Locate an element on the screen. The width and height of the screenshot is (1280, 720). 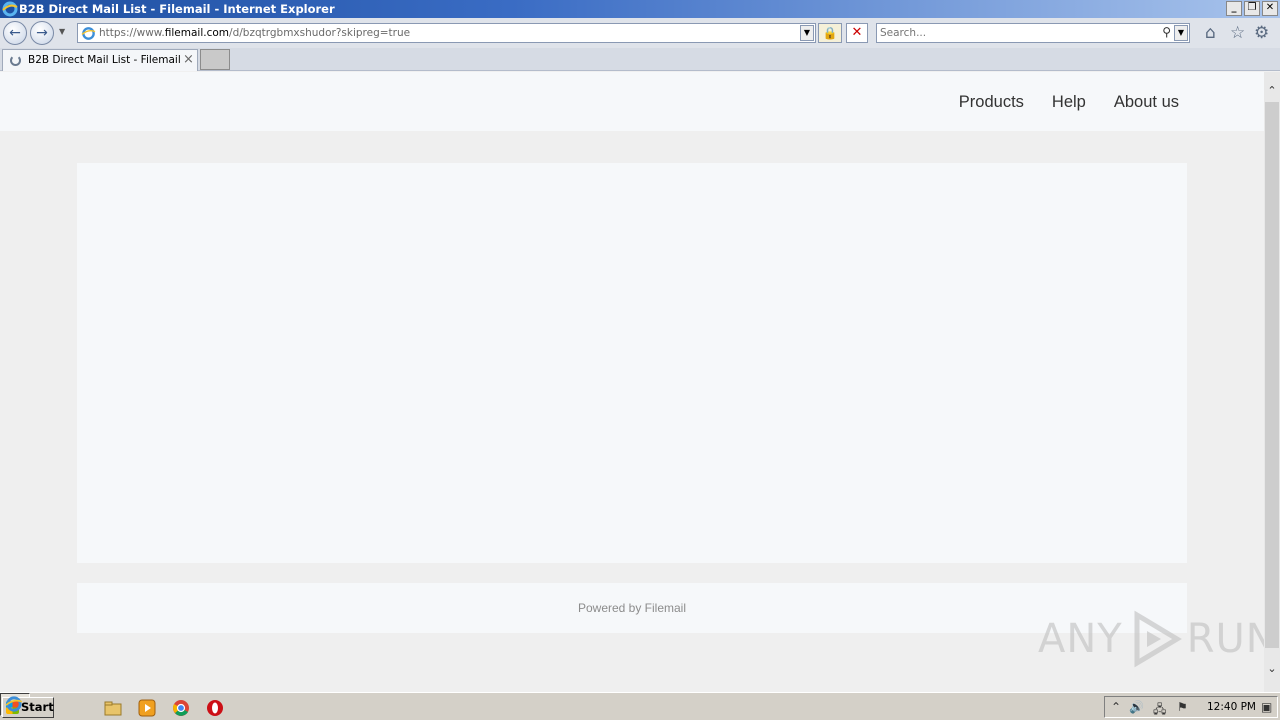
back-button: ← is located at coordinates (15, 33).